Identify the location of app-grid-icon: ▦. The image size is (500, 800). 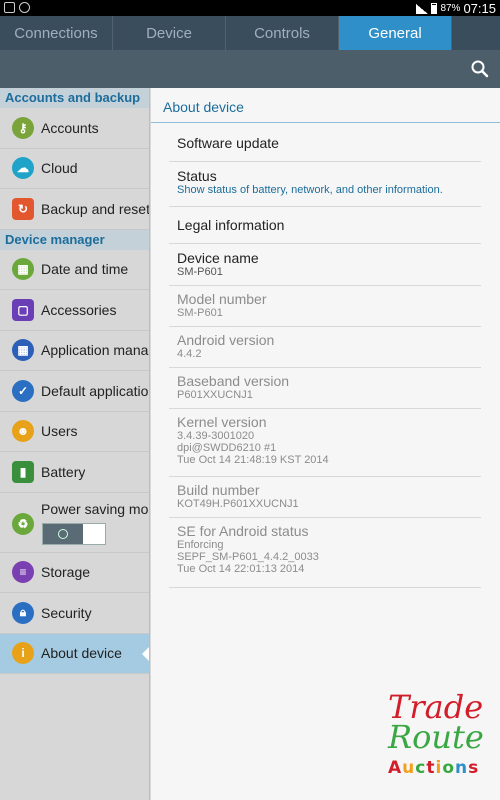
(23, 350).